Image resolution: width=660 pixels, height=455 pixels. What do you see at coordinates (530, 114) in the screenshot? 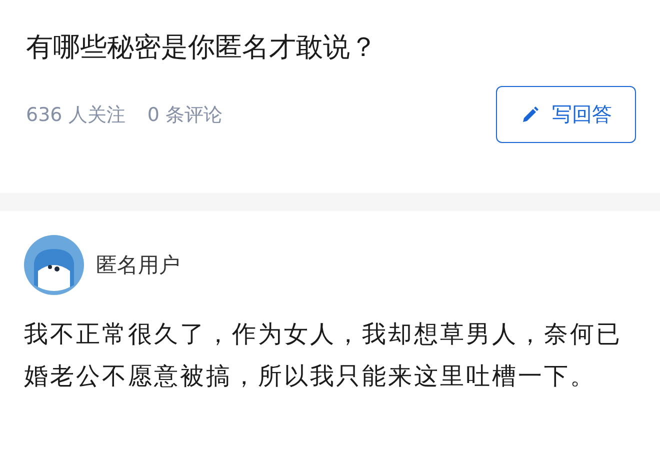
I see `pencil-icon` at bounding box center [530, 114].